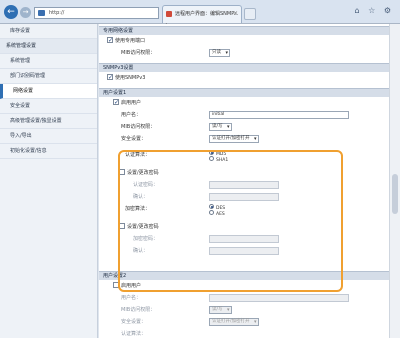 This screenshot has height=338, width=400. I want to click on use-snmpv3-checkbox, so click(110, 78).